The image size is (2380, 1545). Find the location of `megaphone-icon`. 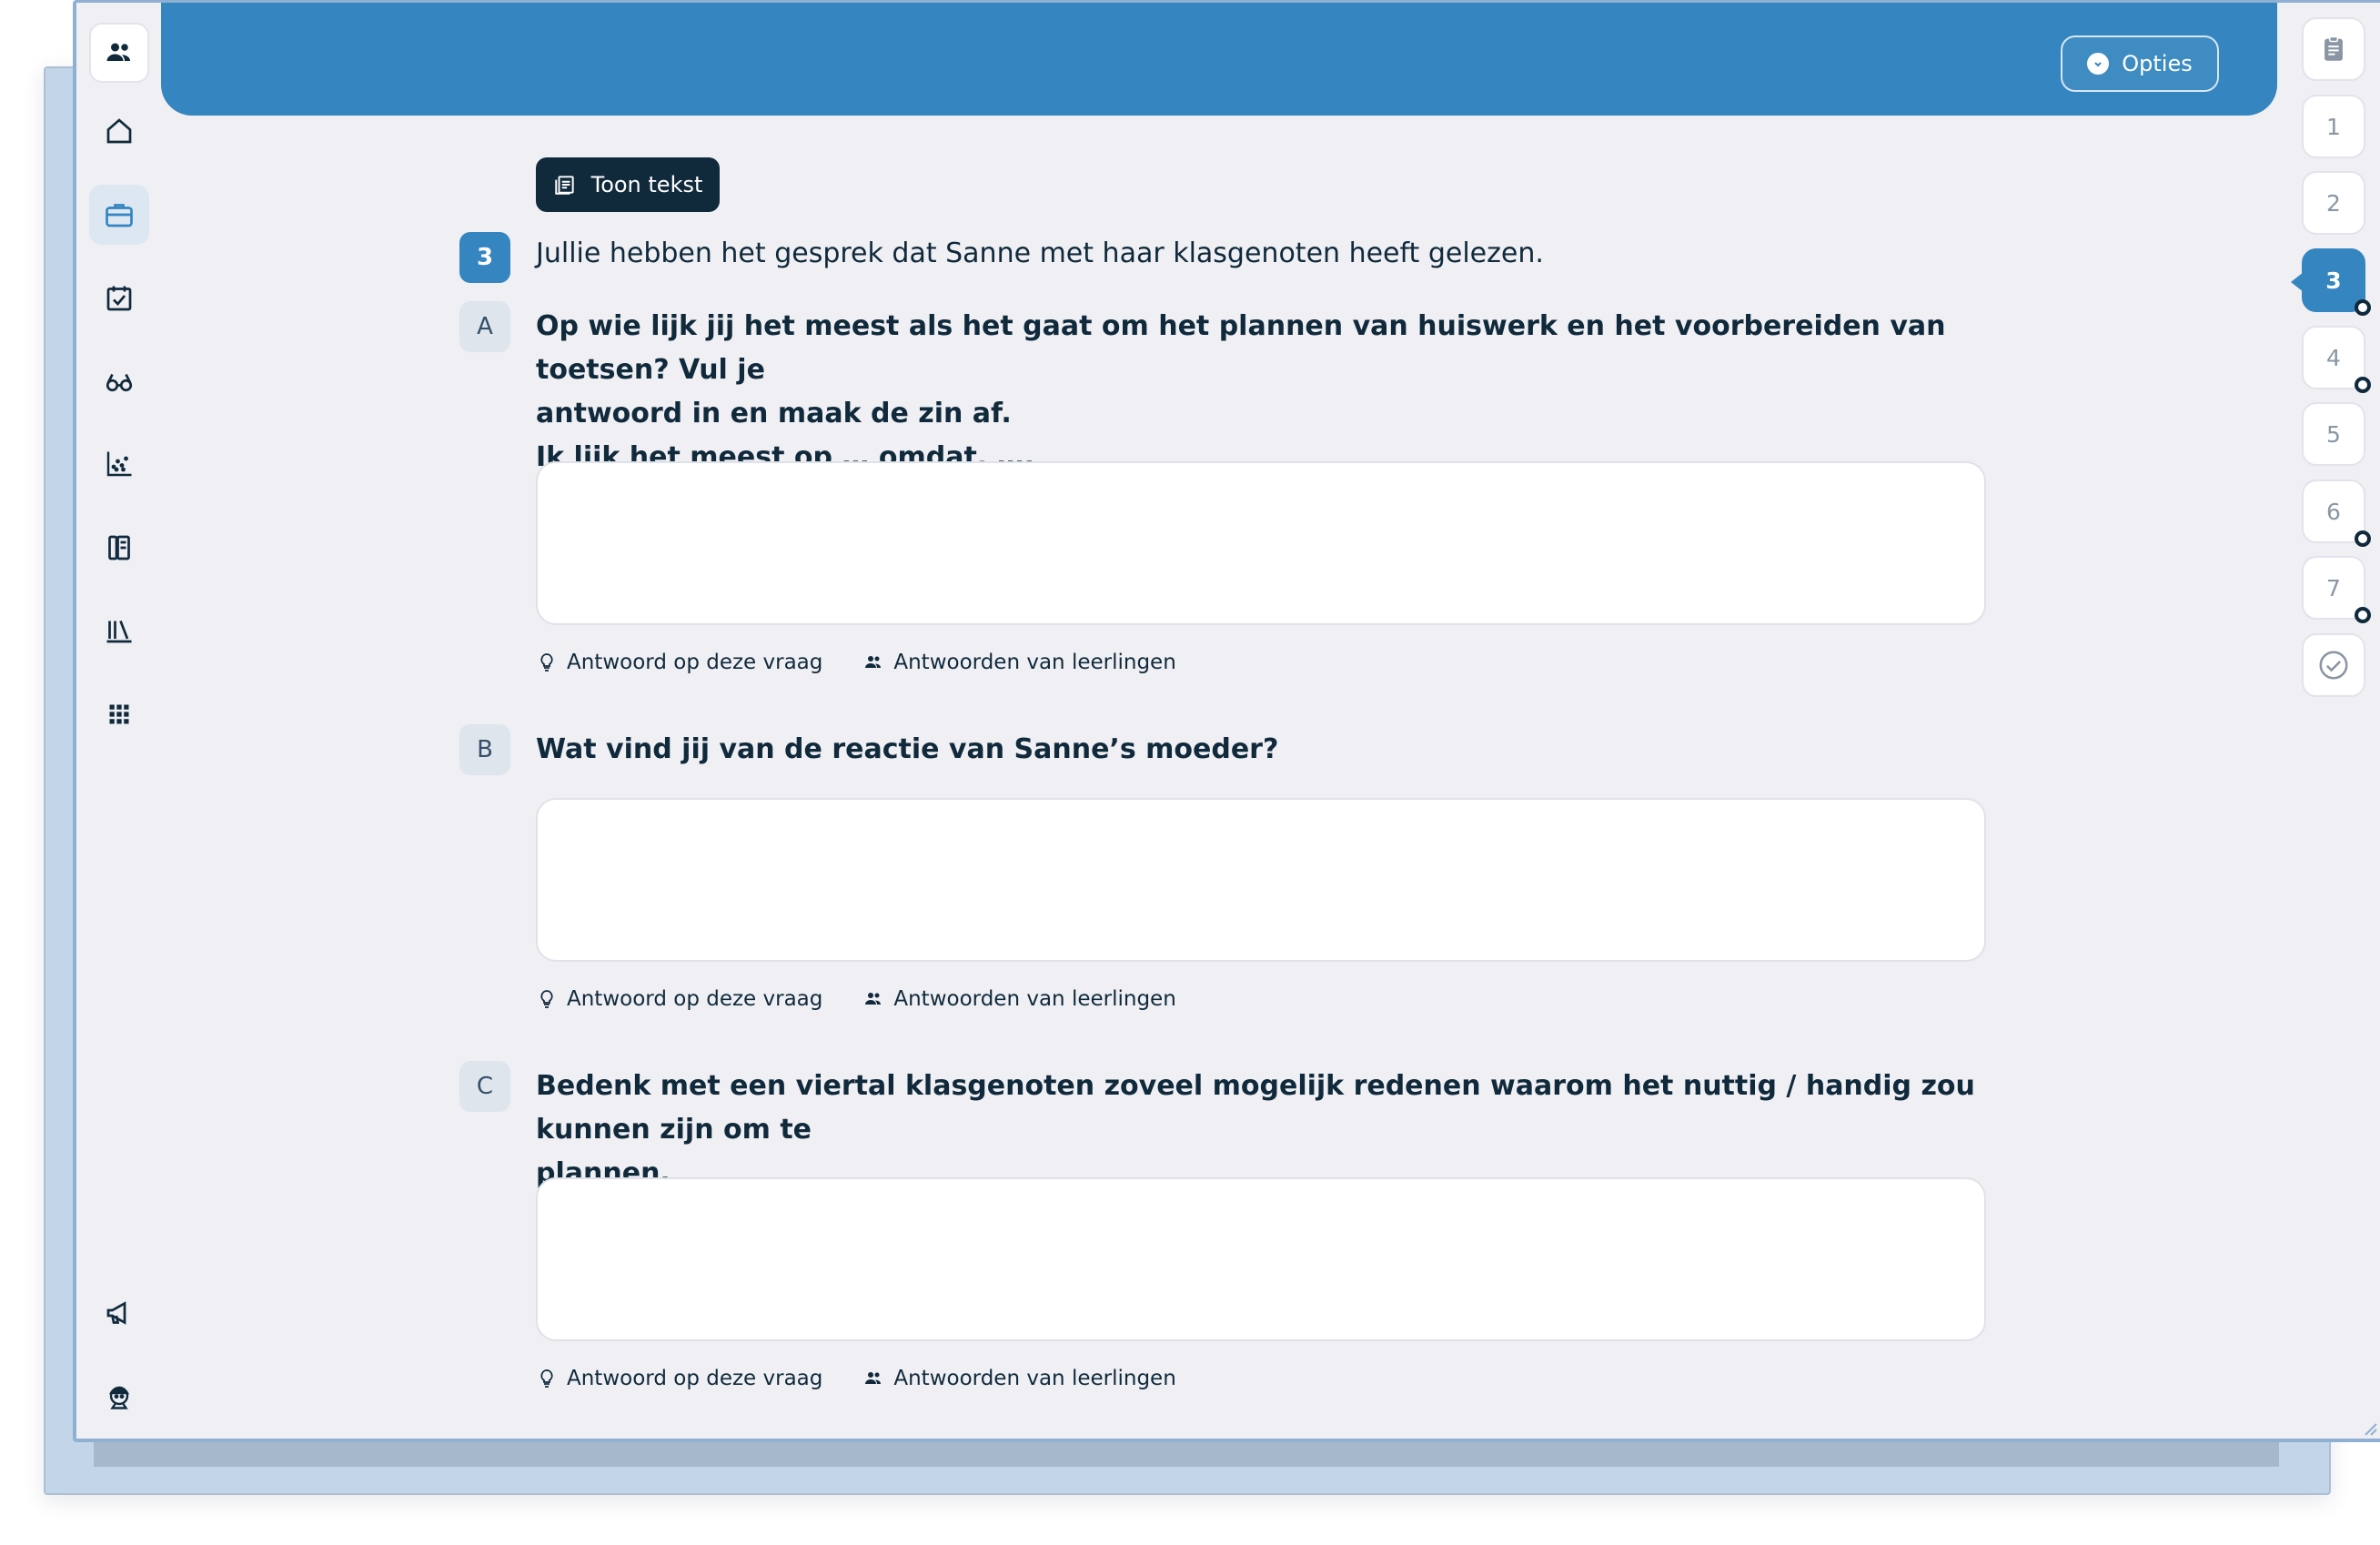

megaphone-icon is located at coordinates (116, 1313).